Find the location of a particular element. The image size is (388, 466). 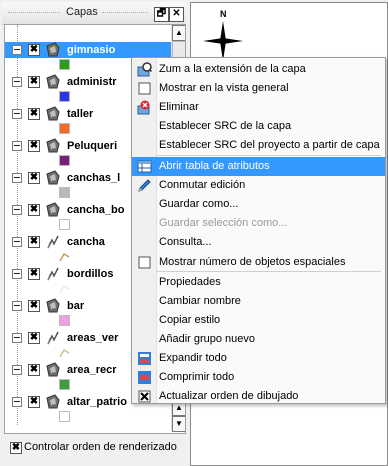

scroll-down-button: ▼ is located at coordinates (178, 424).